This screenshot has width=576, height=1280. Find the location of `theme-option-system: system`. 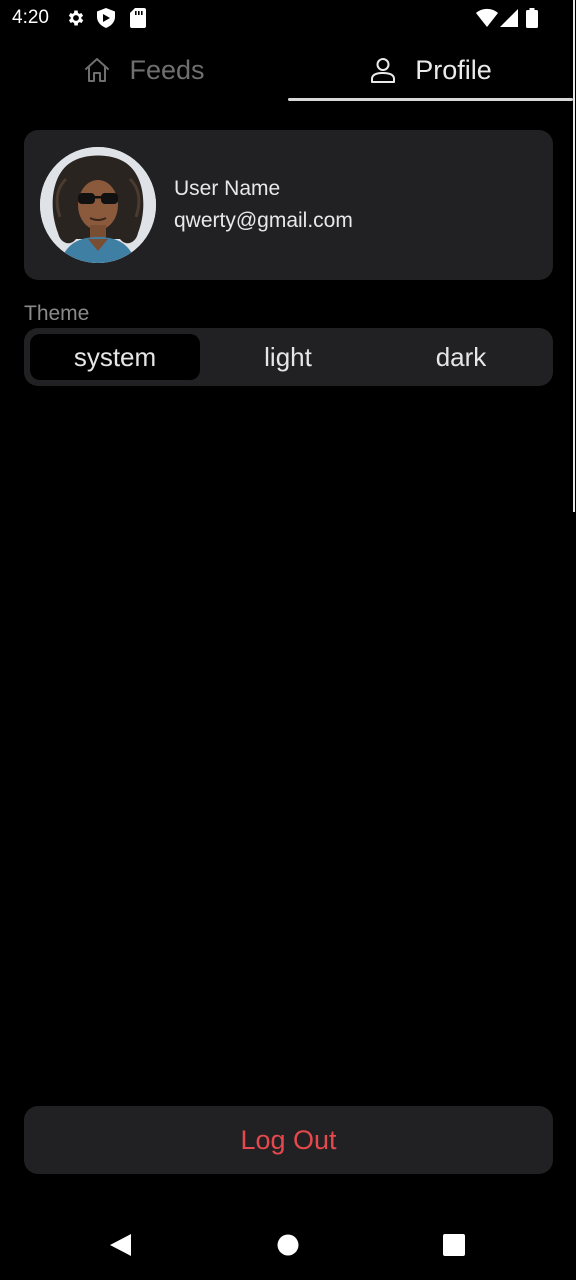

theme-option-system: system is located at coordinates (115, 357).